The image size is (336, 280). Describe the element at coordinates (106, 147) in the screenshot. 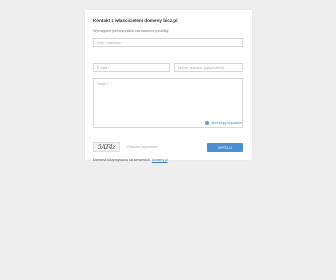

I see `captcha-image: 5AT4z` at that location.